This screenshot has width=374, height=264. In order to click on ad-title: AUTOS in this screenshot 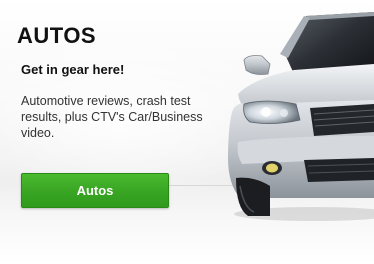, I will do `click(57, 35)`.